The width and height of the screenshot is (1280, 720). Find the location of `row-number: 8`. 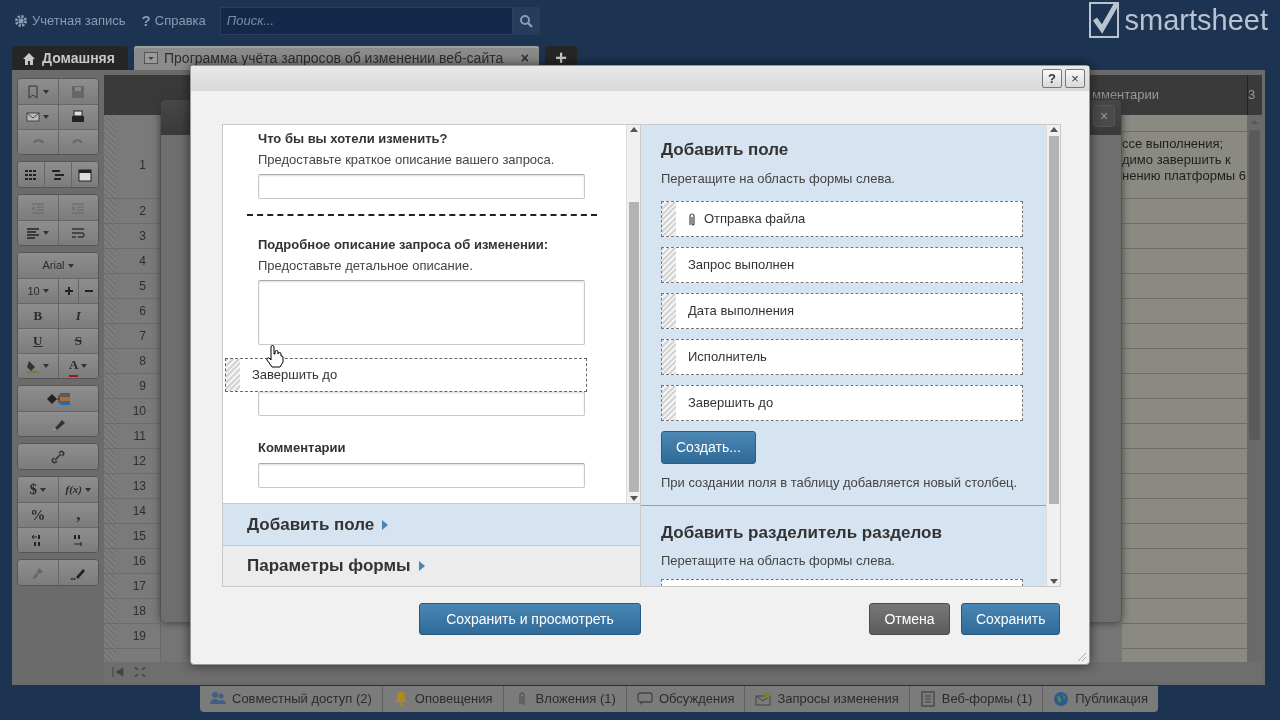

row-number: 8 is located at coordinates (142, 361).